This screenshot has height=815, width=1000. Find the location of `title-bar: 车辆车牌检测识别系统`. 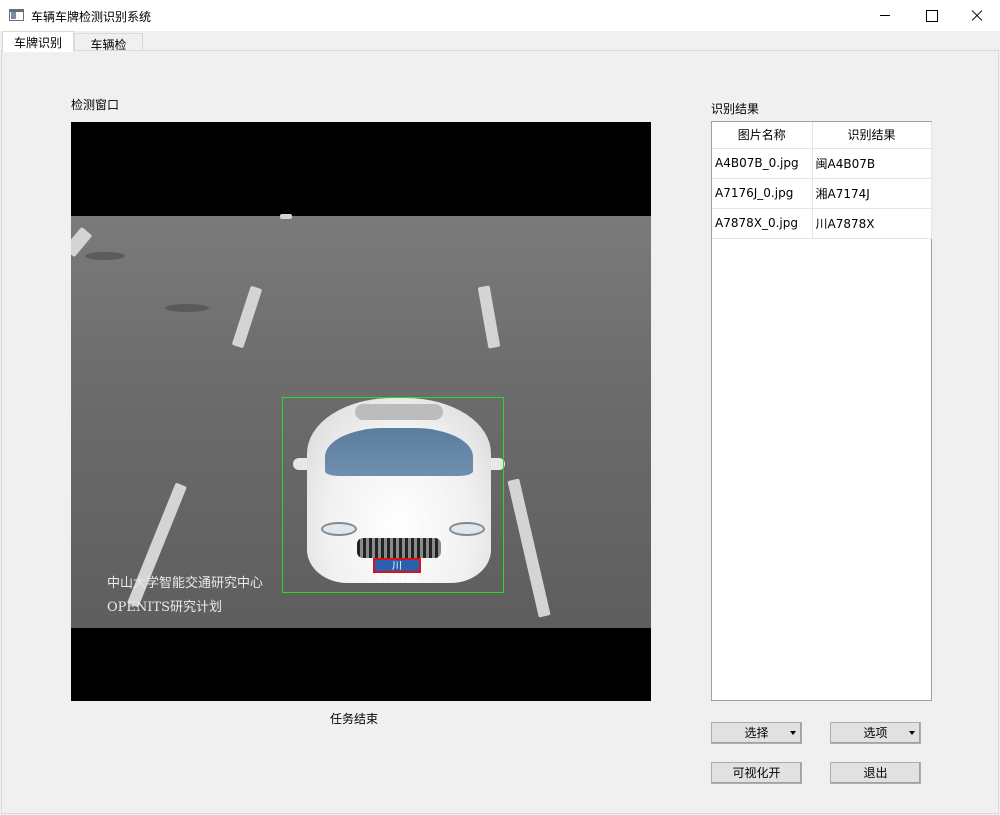

title-bar: 车辆车牌检测识别系统 is located at coordinates (500, 15).